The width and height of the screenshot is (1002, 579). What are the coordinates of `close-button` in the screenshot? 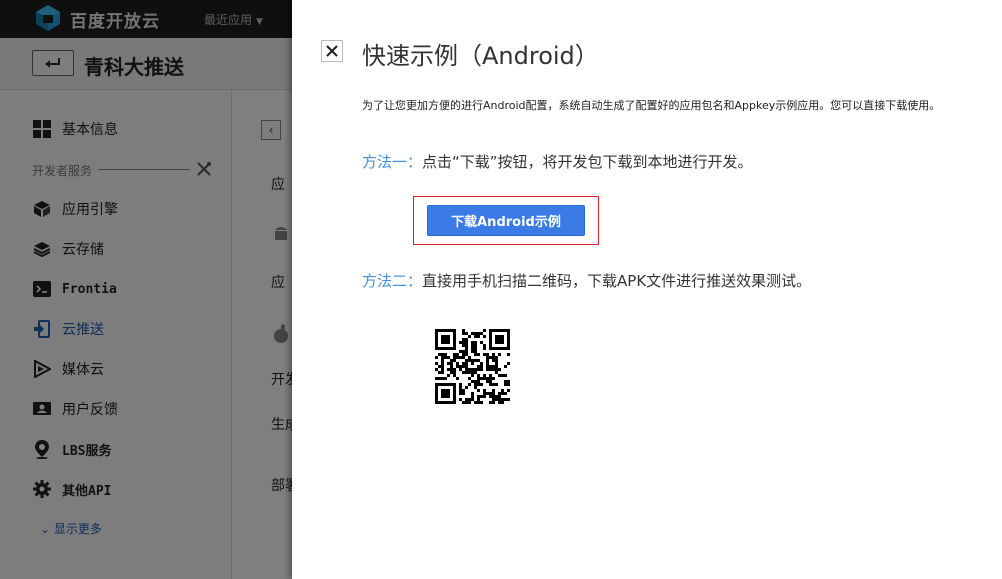 It's located at (332, 51).